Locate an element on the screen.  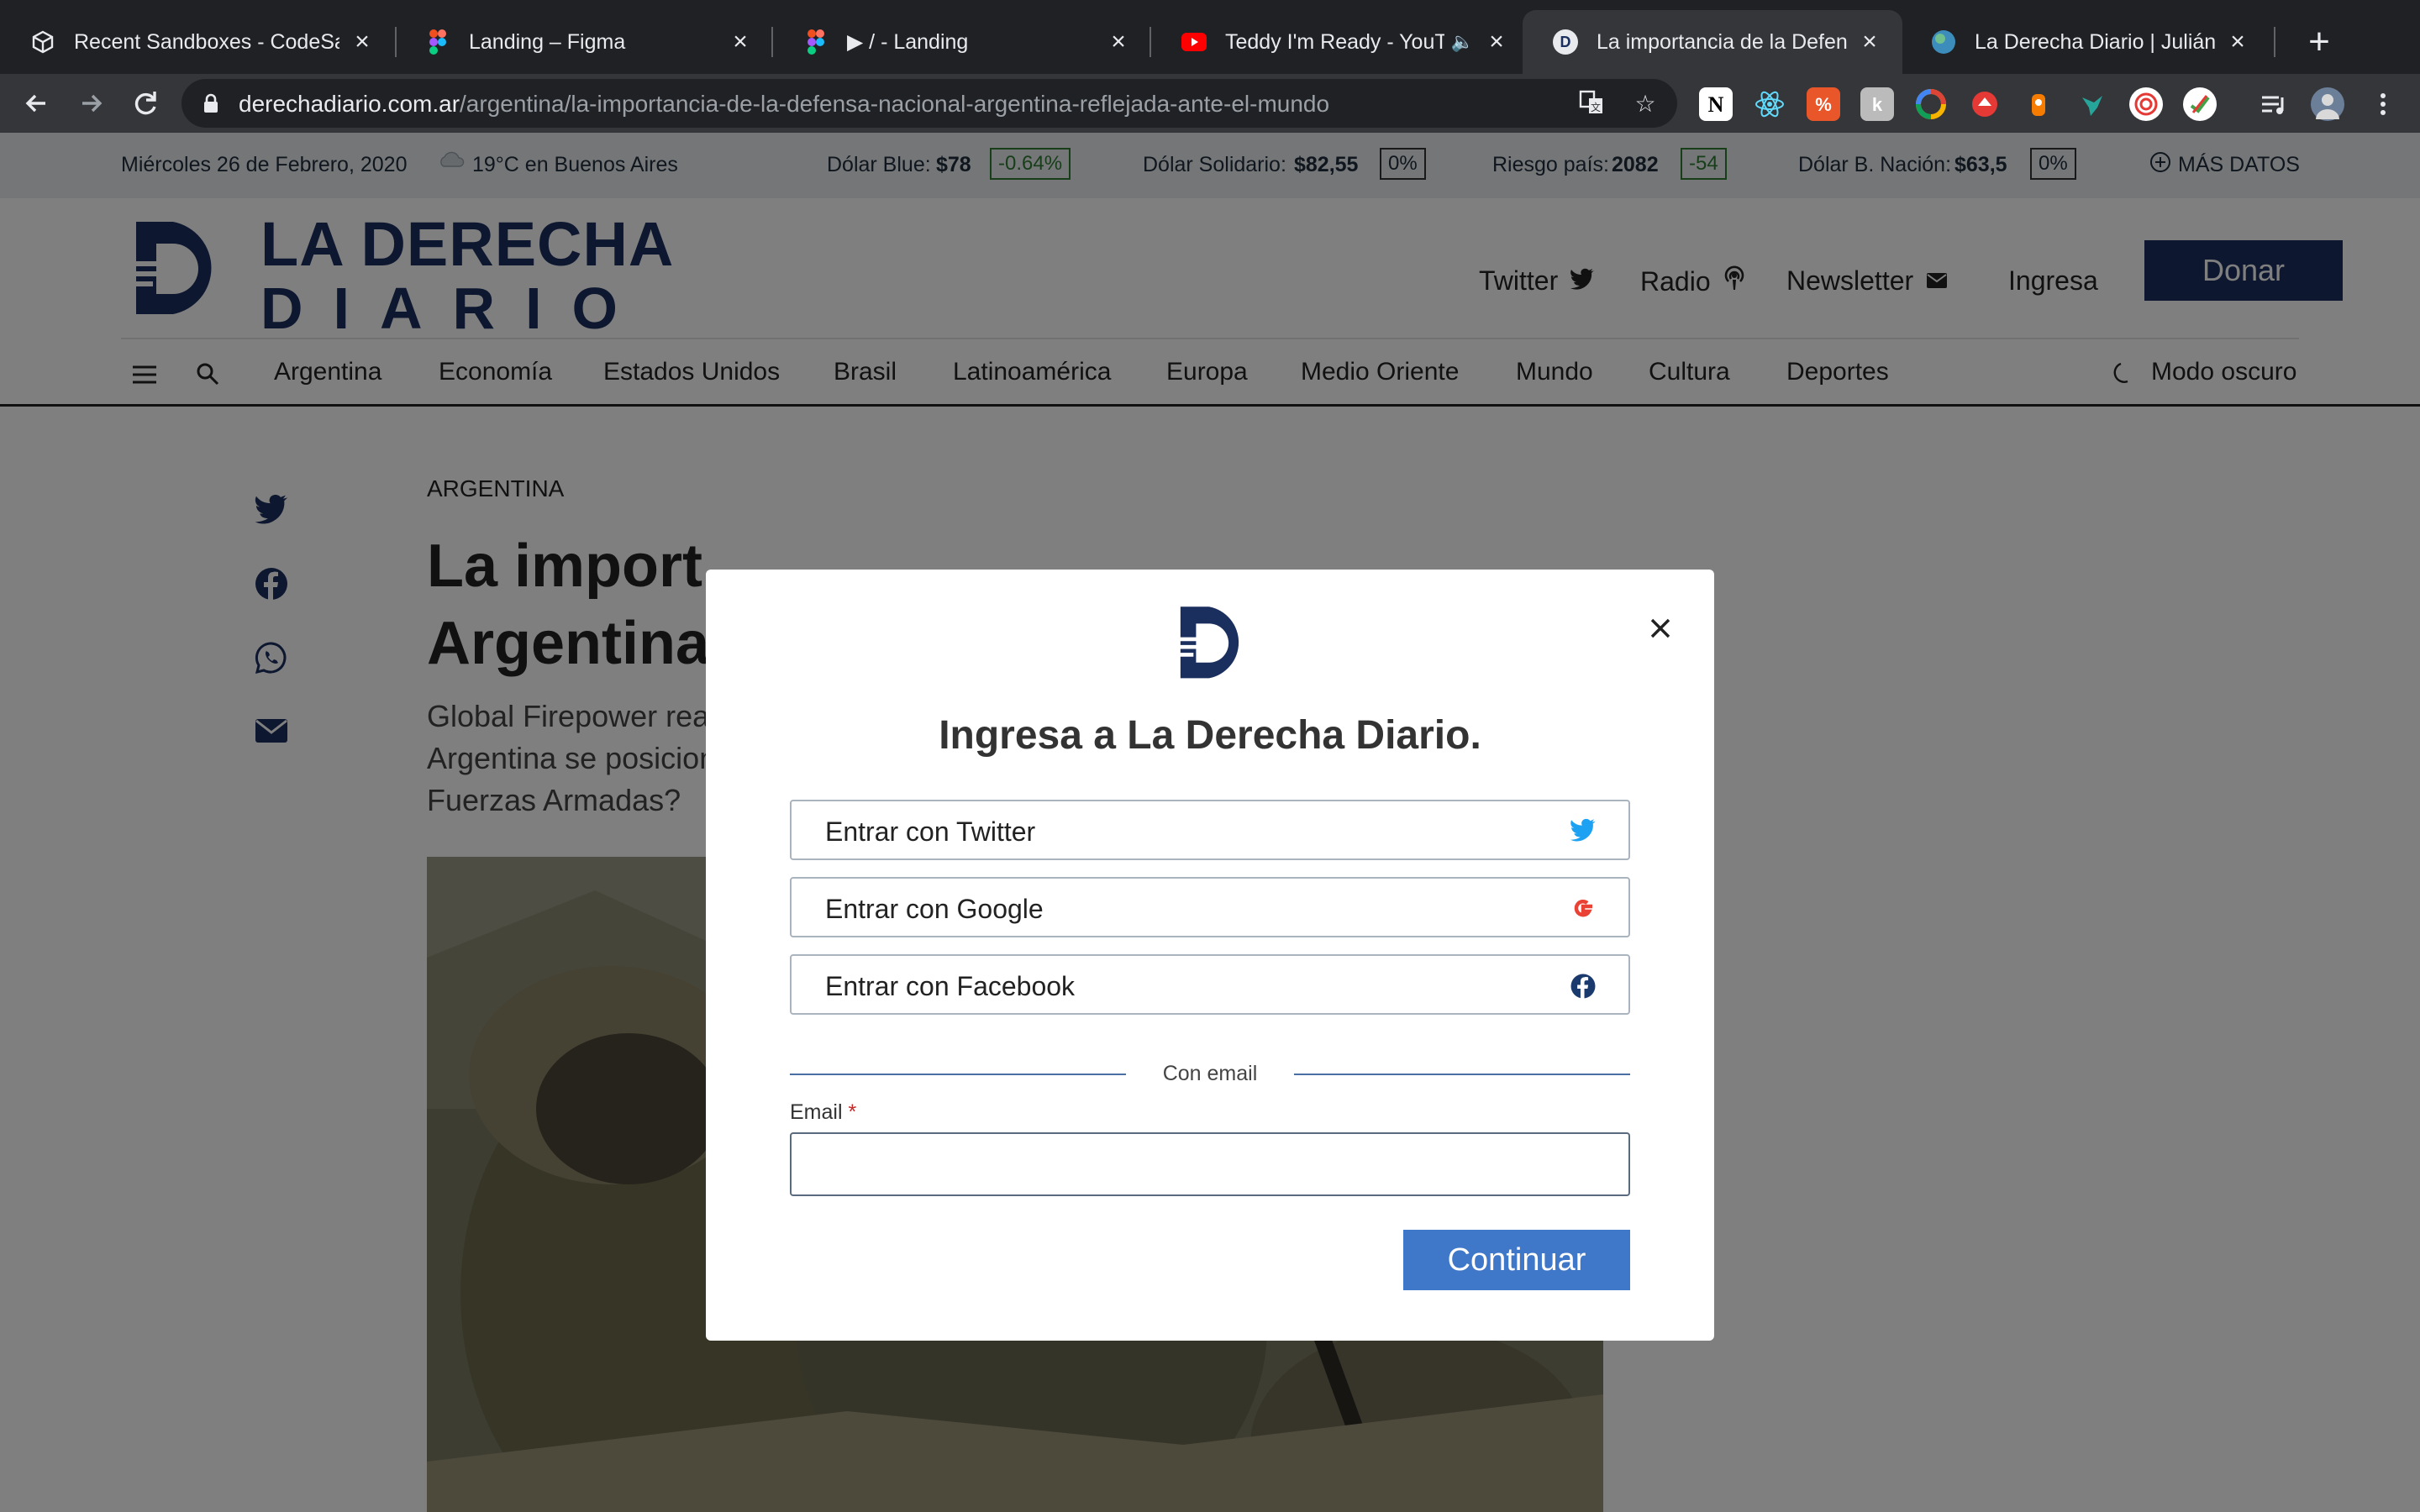
codesandbox-icon is located at coordinates (42, 42).